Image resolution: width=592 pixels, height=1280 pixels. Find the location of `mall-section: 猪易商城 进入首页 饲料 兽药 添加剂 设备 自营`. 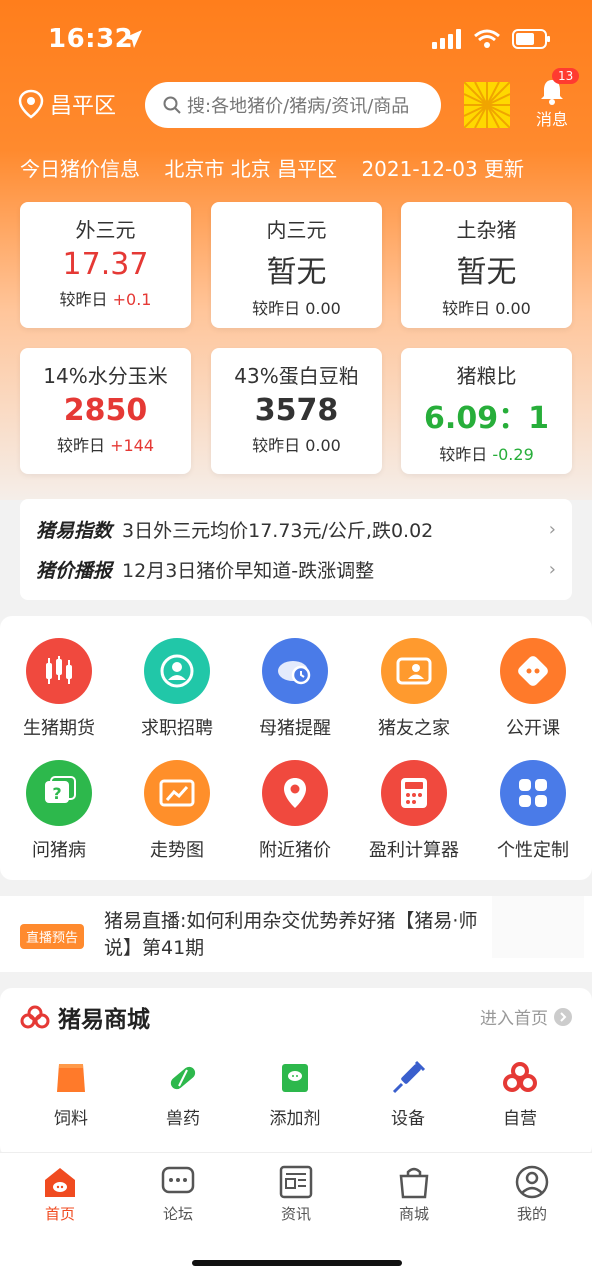

mall-section: 猪易商城 进入首页 饲料 兽药 添加剂 设备 自营 is located at coordinates (296, 1073).